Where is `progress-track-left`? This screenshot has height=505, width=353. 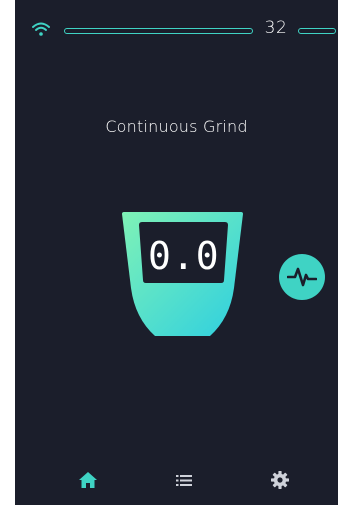 progress-track-left is located at coordinates (158, 31).